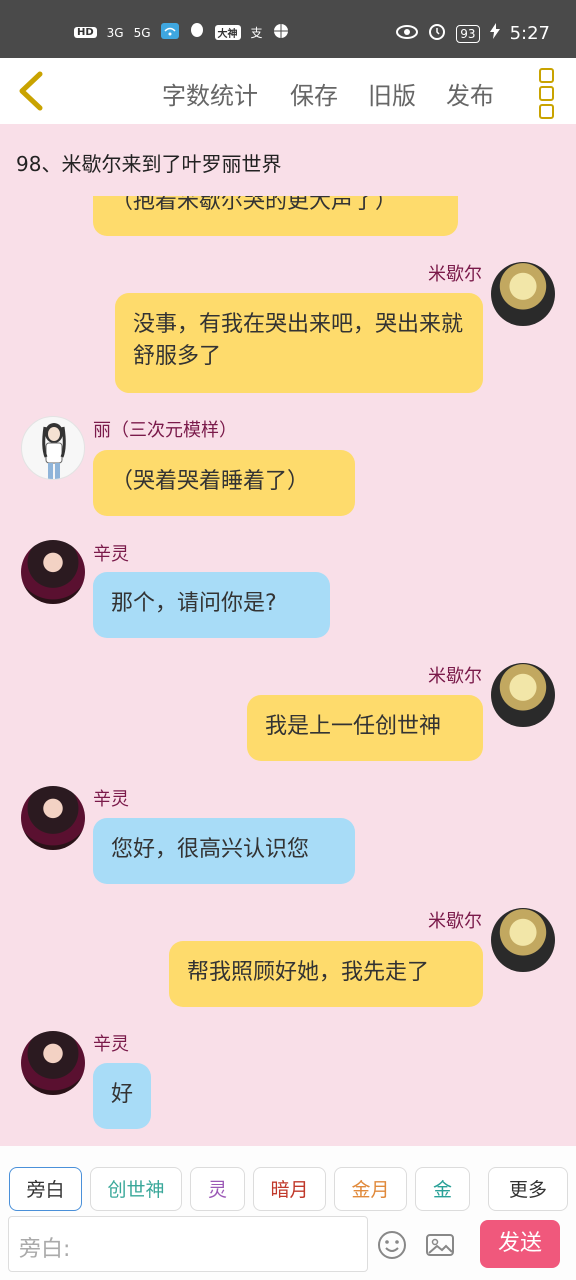 The height and width of the screenshot is (1280, 576). What do you see at coordinates (529, 33) in the screenshot?
I see `clock: 5:27` at bounding box center [529, 33].